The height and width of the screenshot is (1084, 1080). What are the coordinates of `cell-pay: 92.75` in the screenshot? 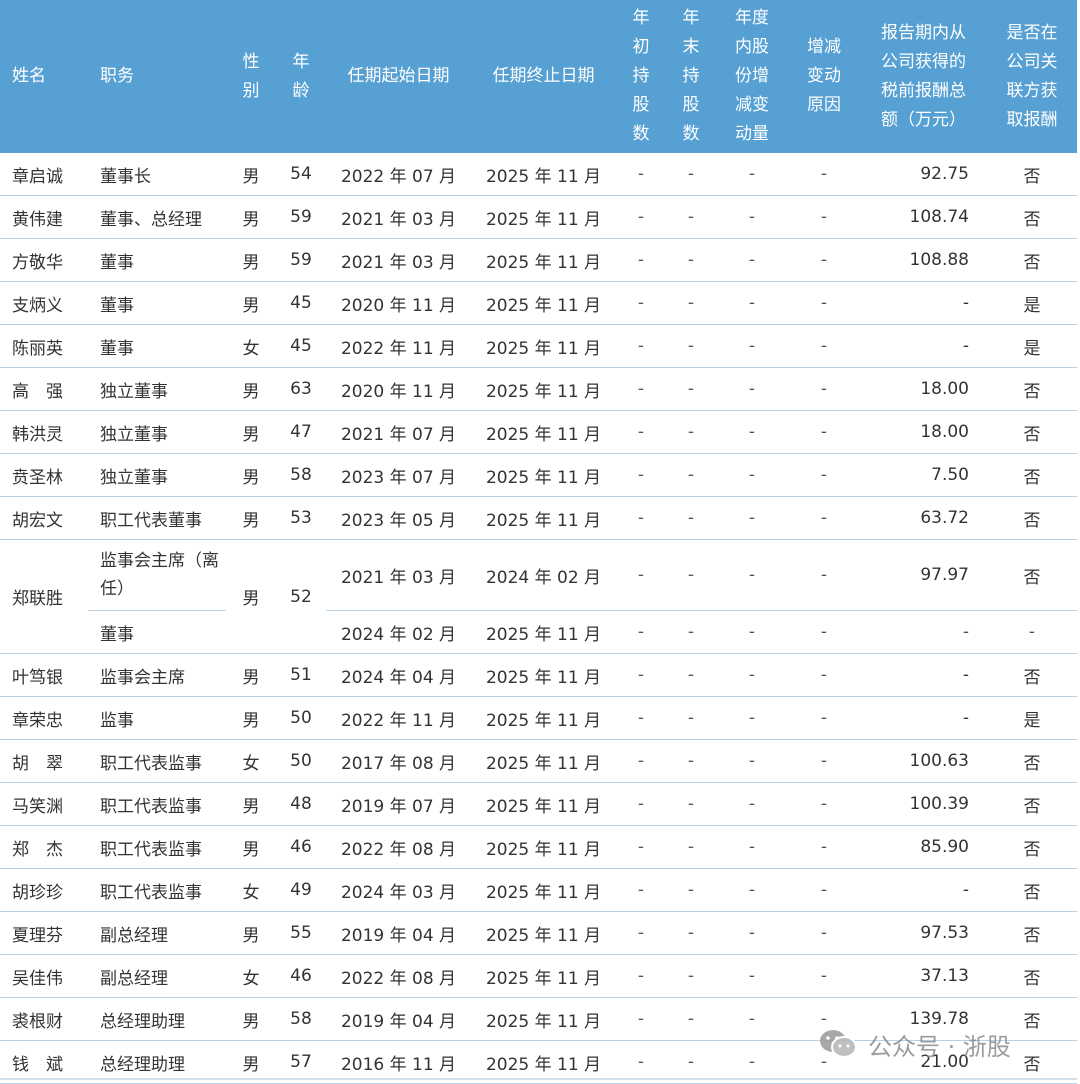 It's located at (923, 174).